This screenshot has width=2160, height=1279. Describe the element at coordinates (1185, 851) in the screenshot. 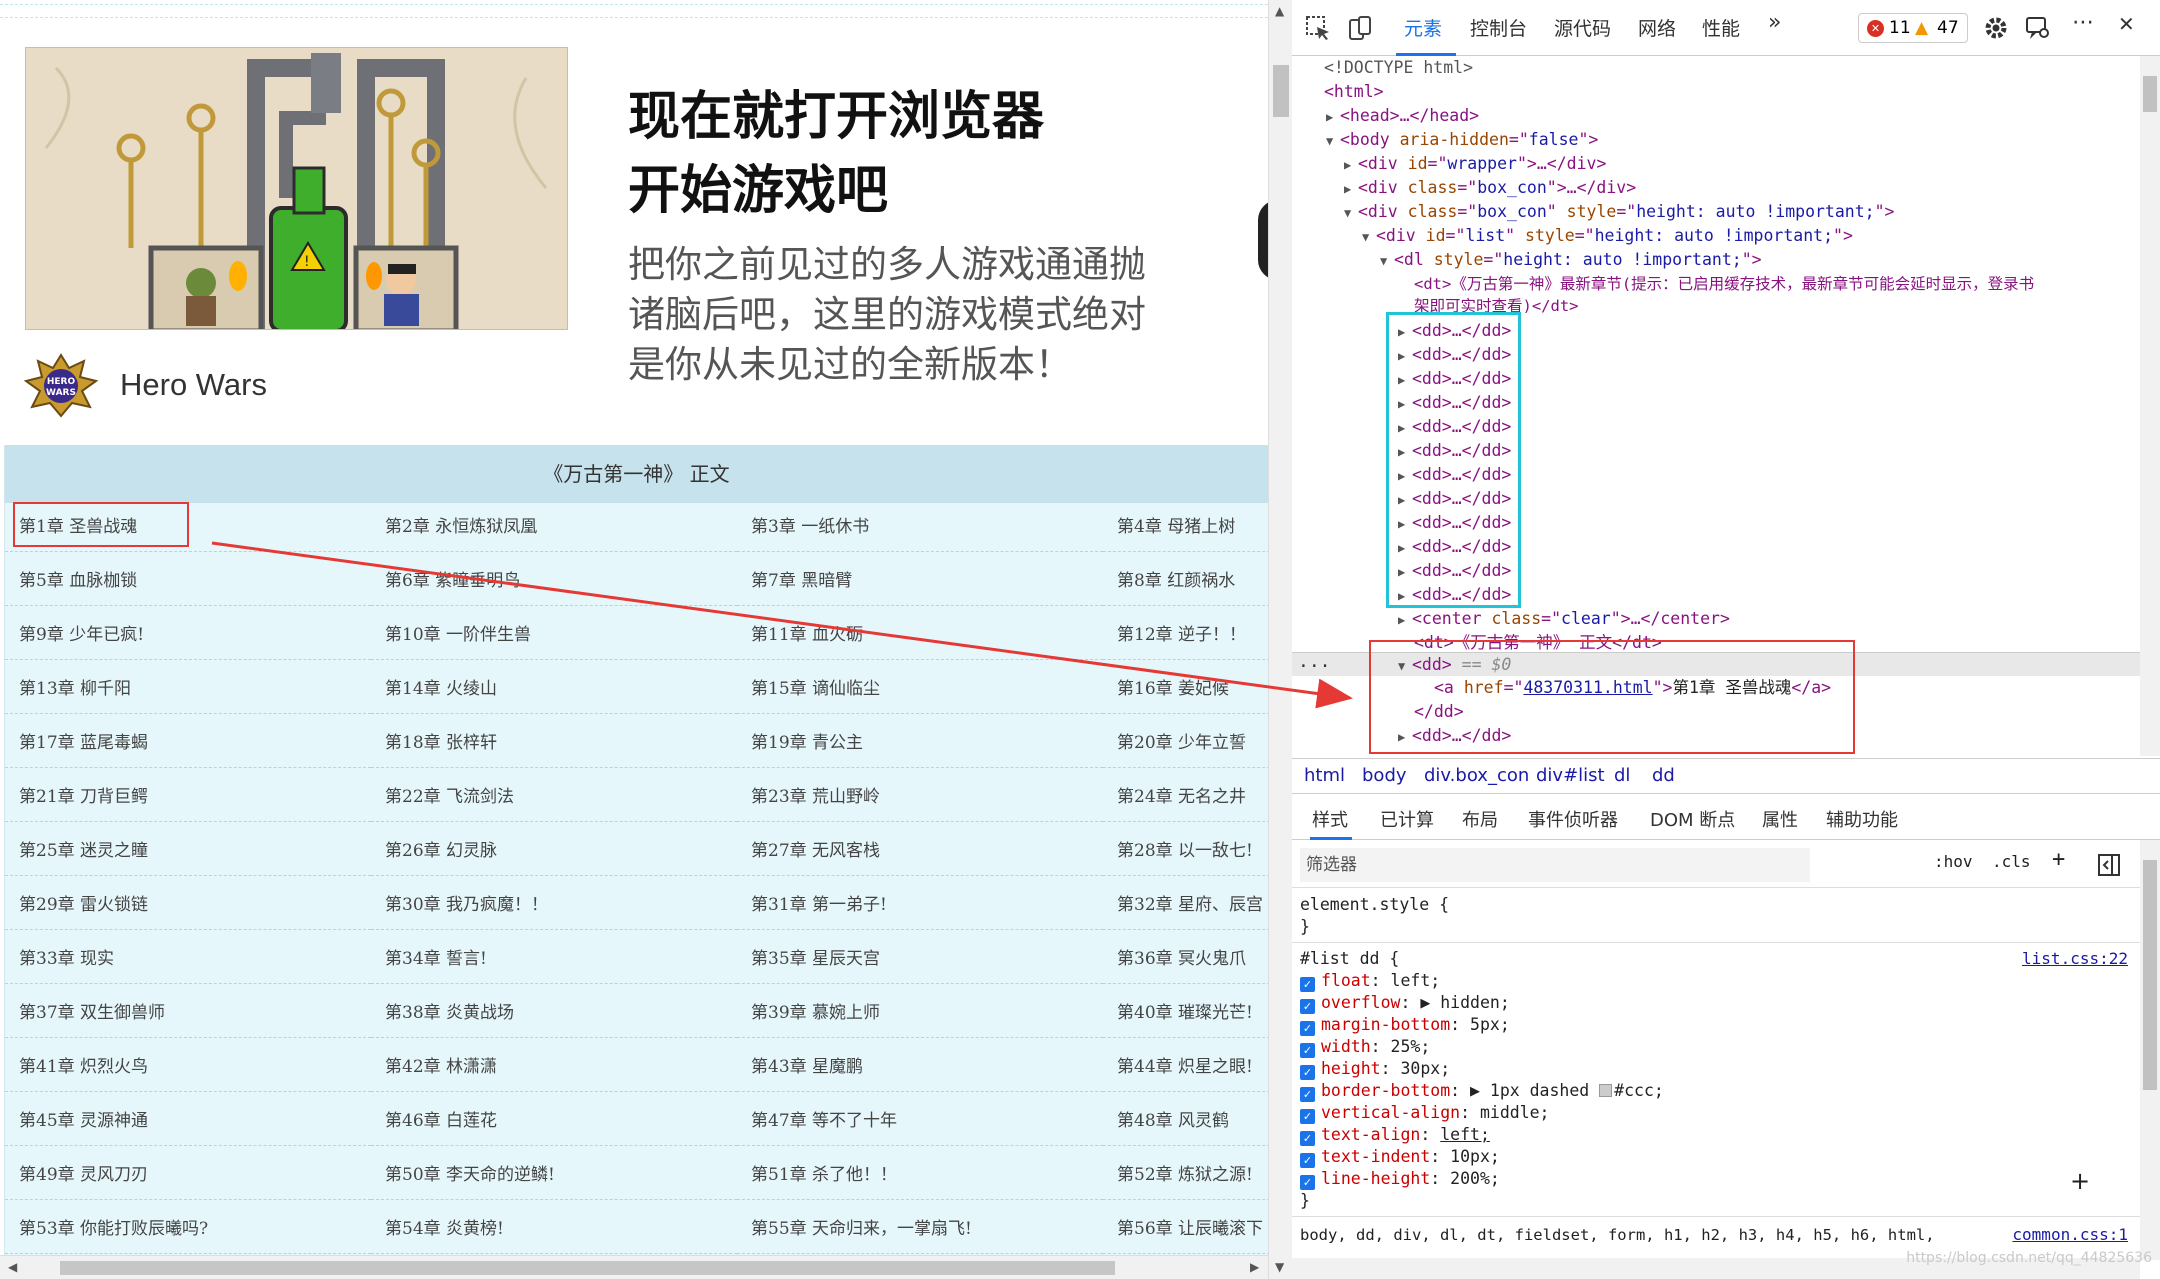

I see `chapter-link: 第28章 以一敌七!` at that location.